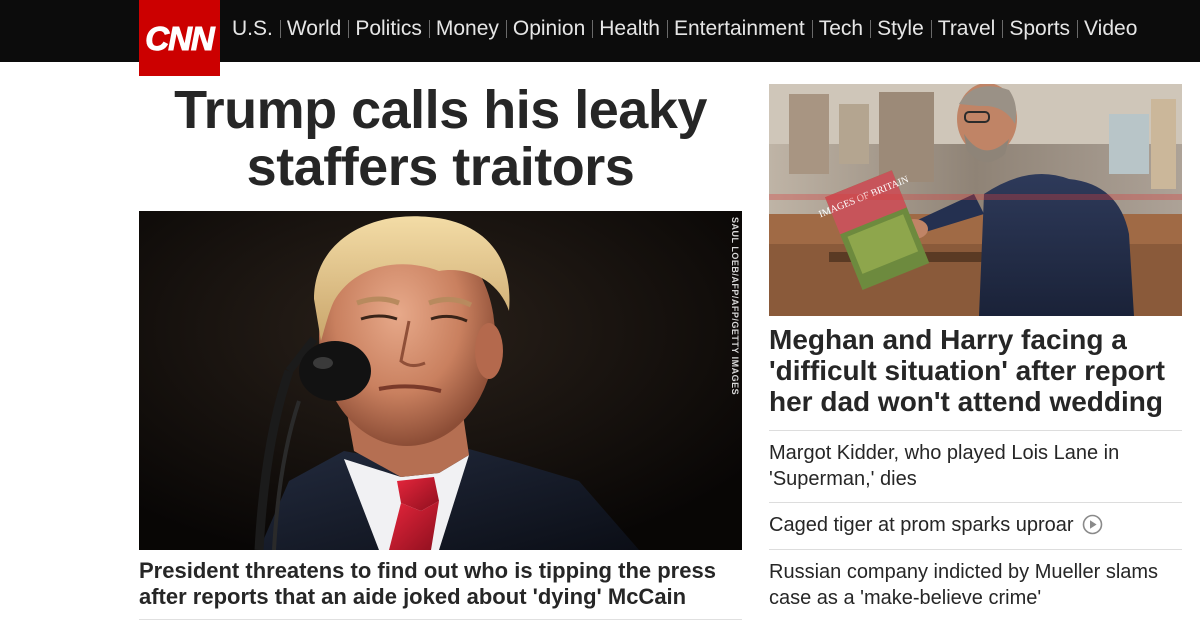 This screenshot has width=1200, height=633. I want to click on nav-item-world: World, so click(321, 29).